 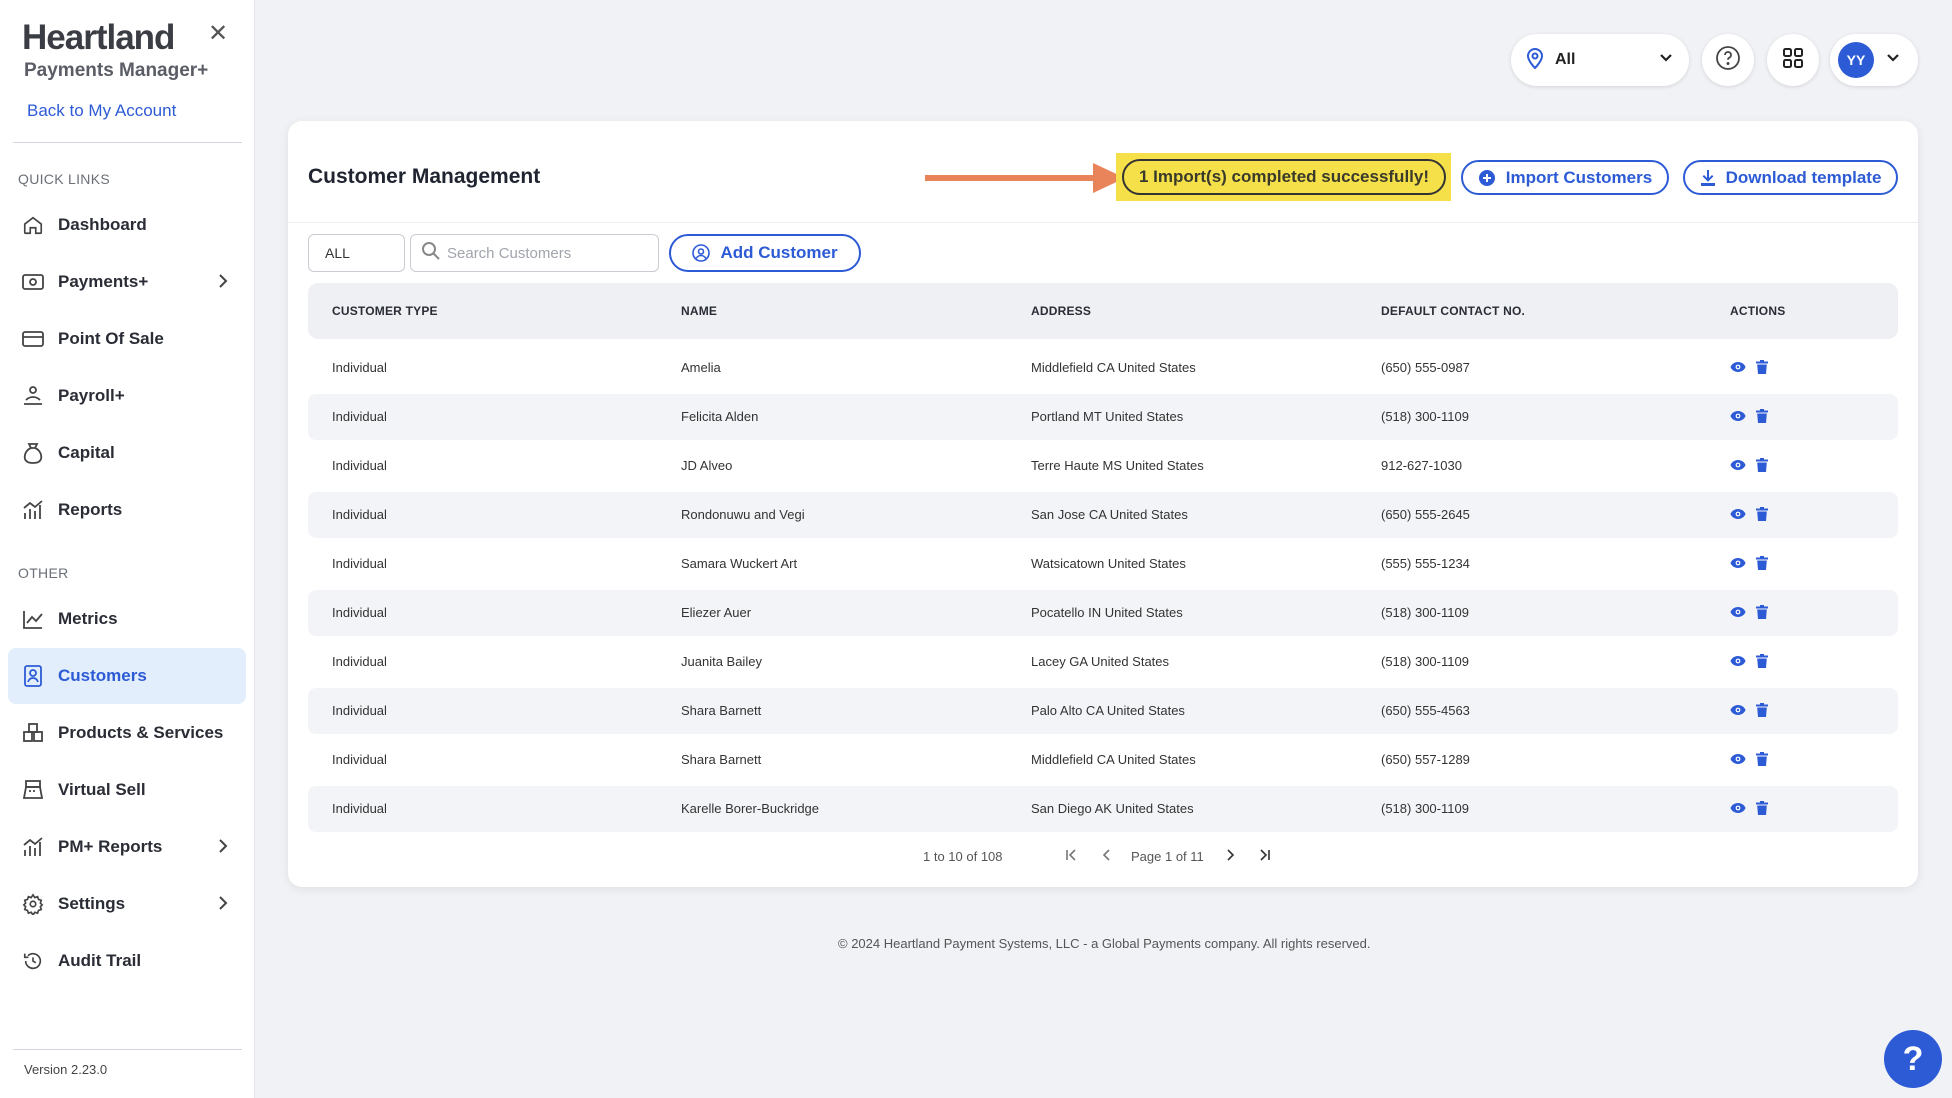 What do you see at coordinates (716, 612) in the screenshot?
I see `name-cell: Eliezer Auer` at bounding box center [716, 612].